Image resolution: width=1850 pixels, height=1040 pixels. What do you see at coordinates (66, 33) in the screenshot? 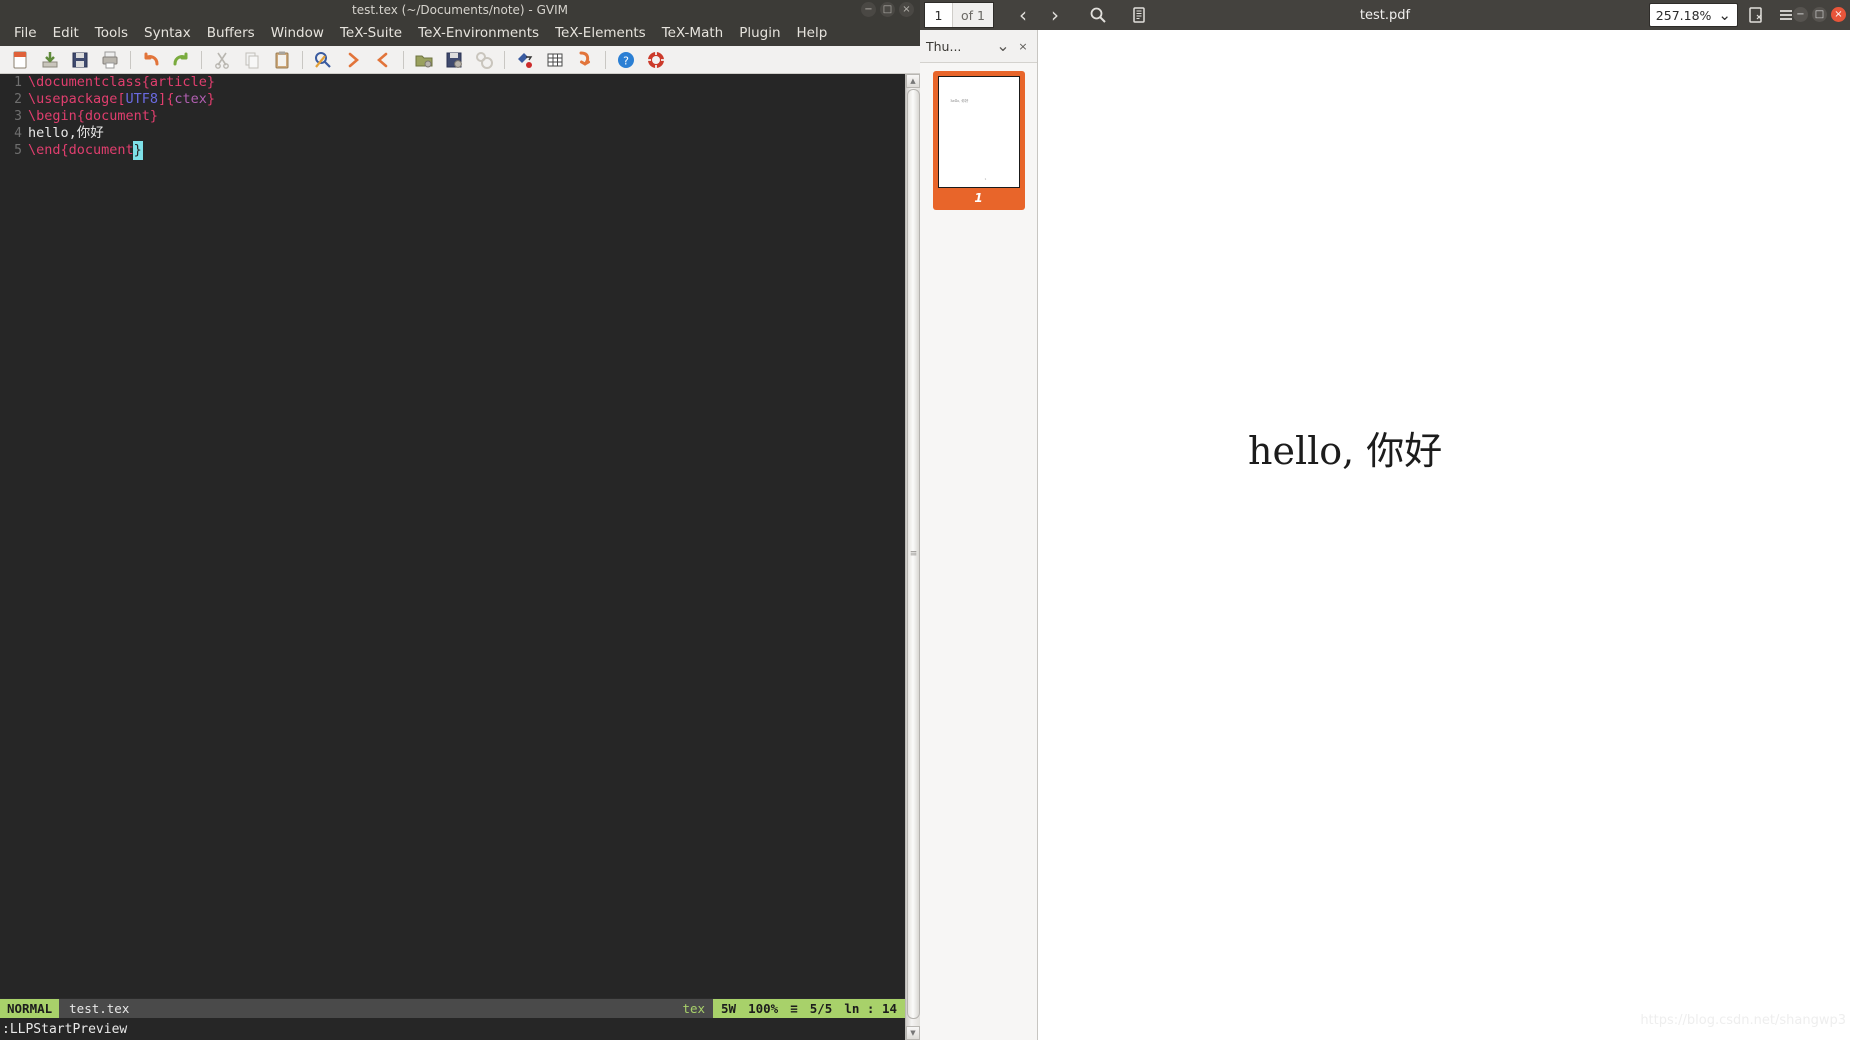
I see `menu-item-edit: Edit` at bounding box center [66, 33].